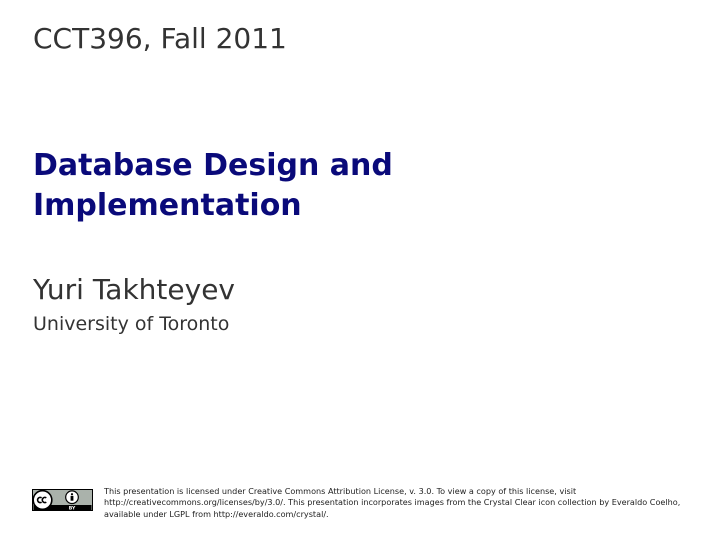 This screenshot has height=540, width=720. Describe the element at coordinates (167, 205) in the screenshot. I see `slide-title-line-2: Implementation` at that location.